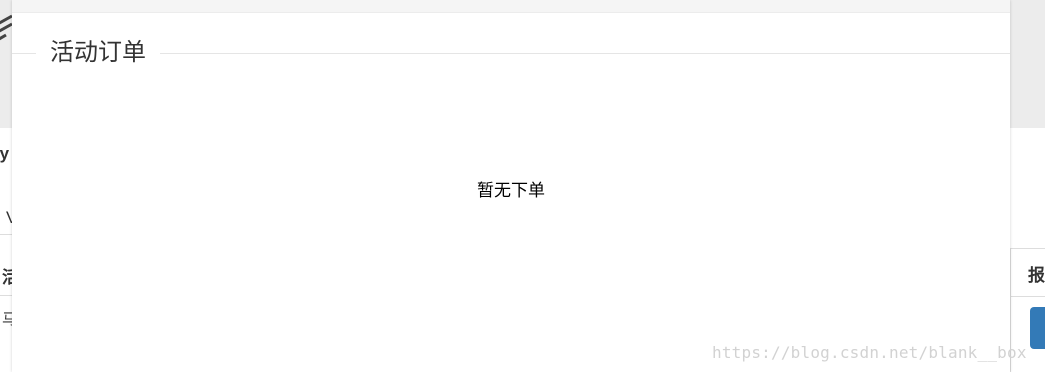 This screenshot has height=372, width=1045. What do you see at coordinates (511, 53) in the screenshot?
I see `fieldset-divider` at bounding box center [511, 53].